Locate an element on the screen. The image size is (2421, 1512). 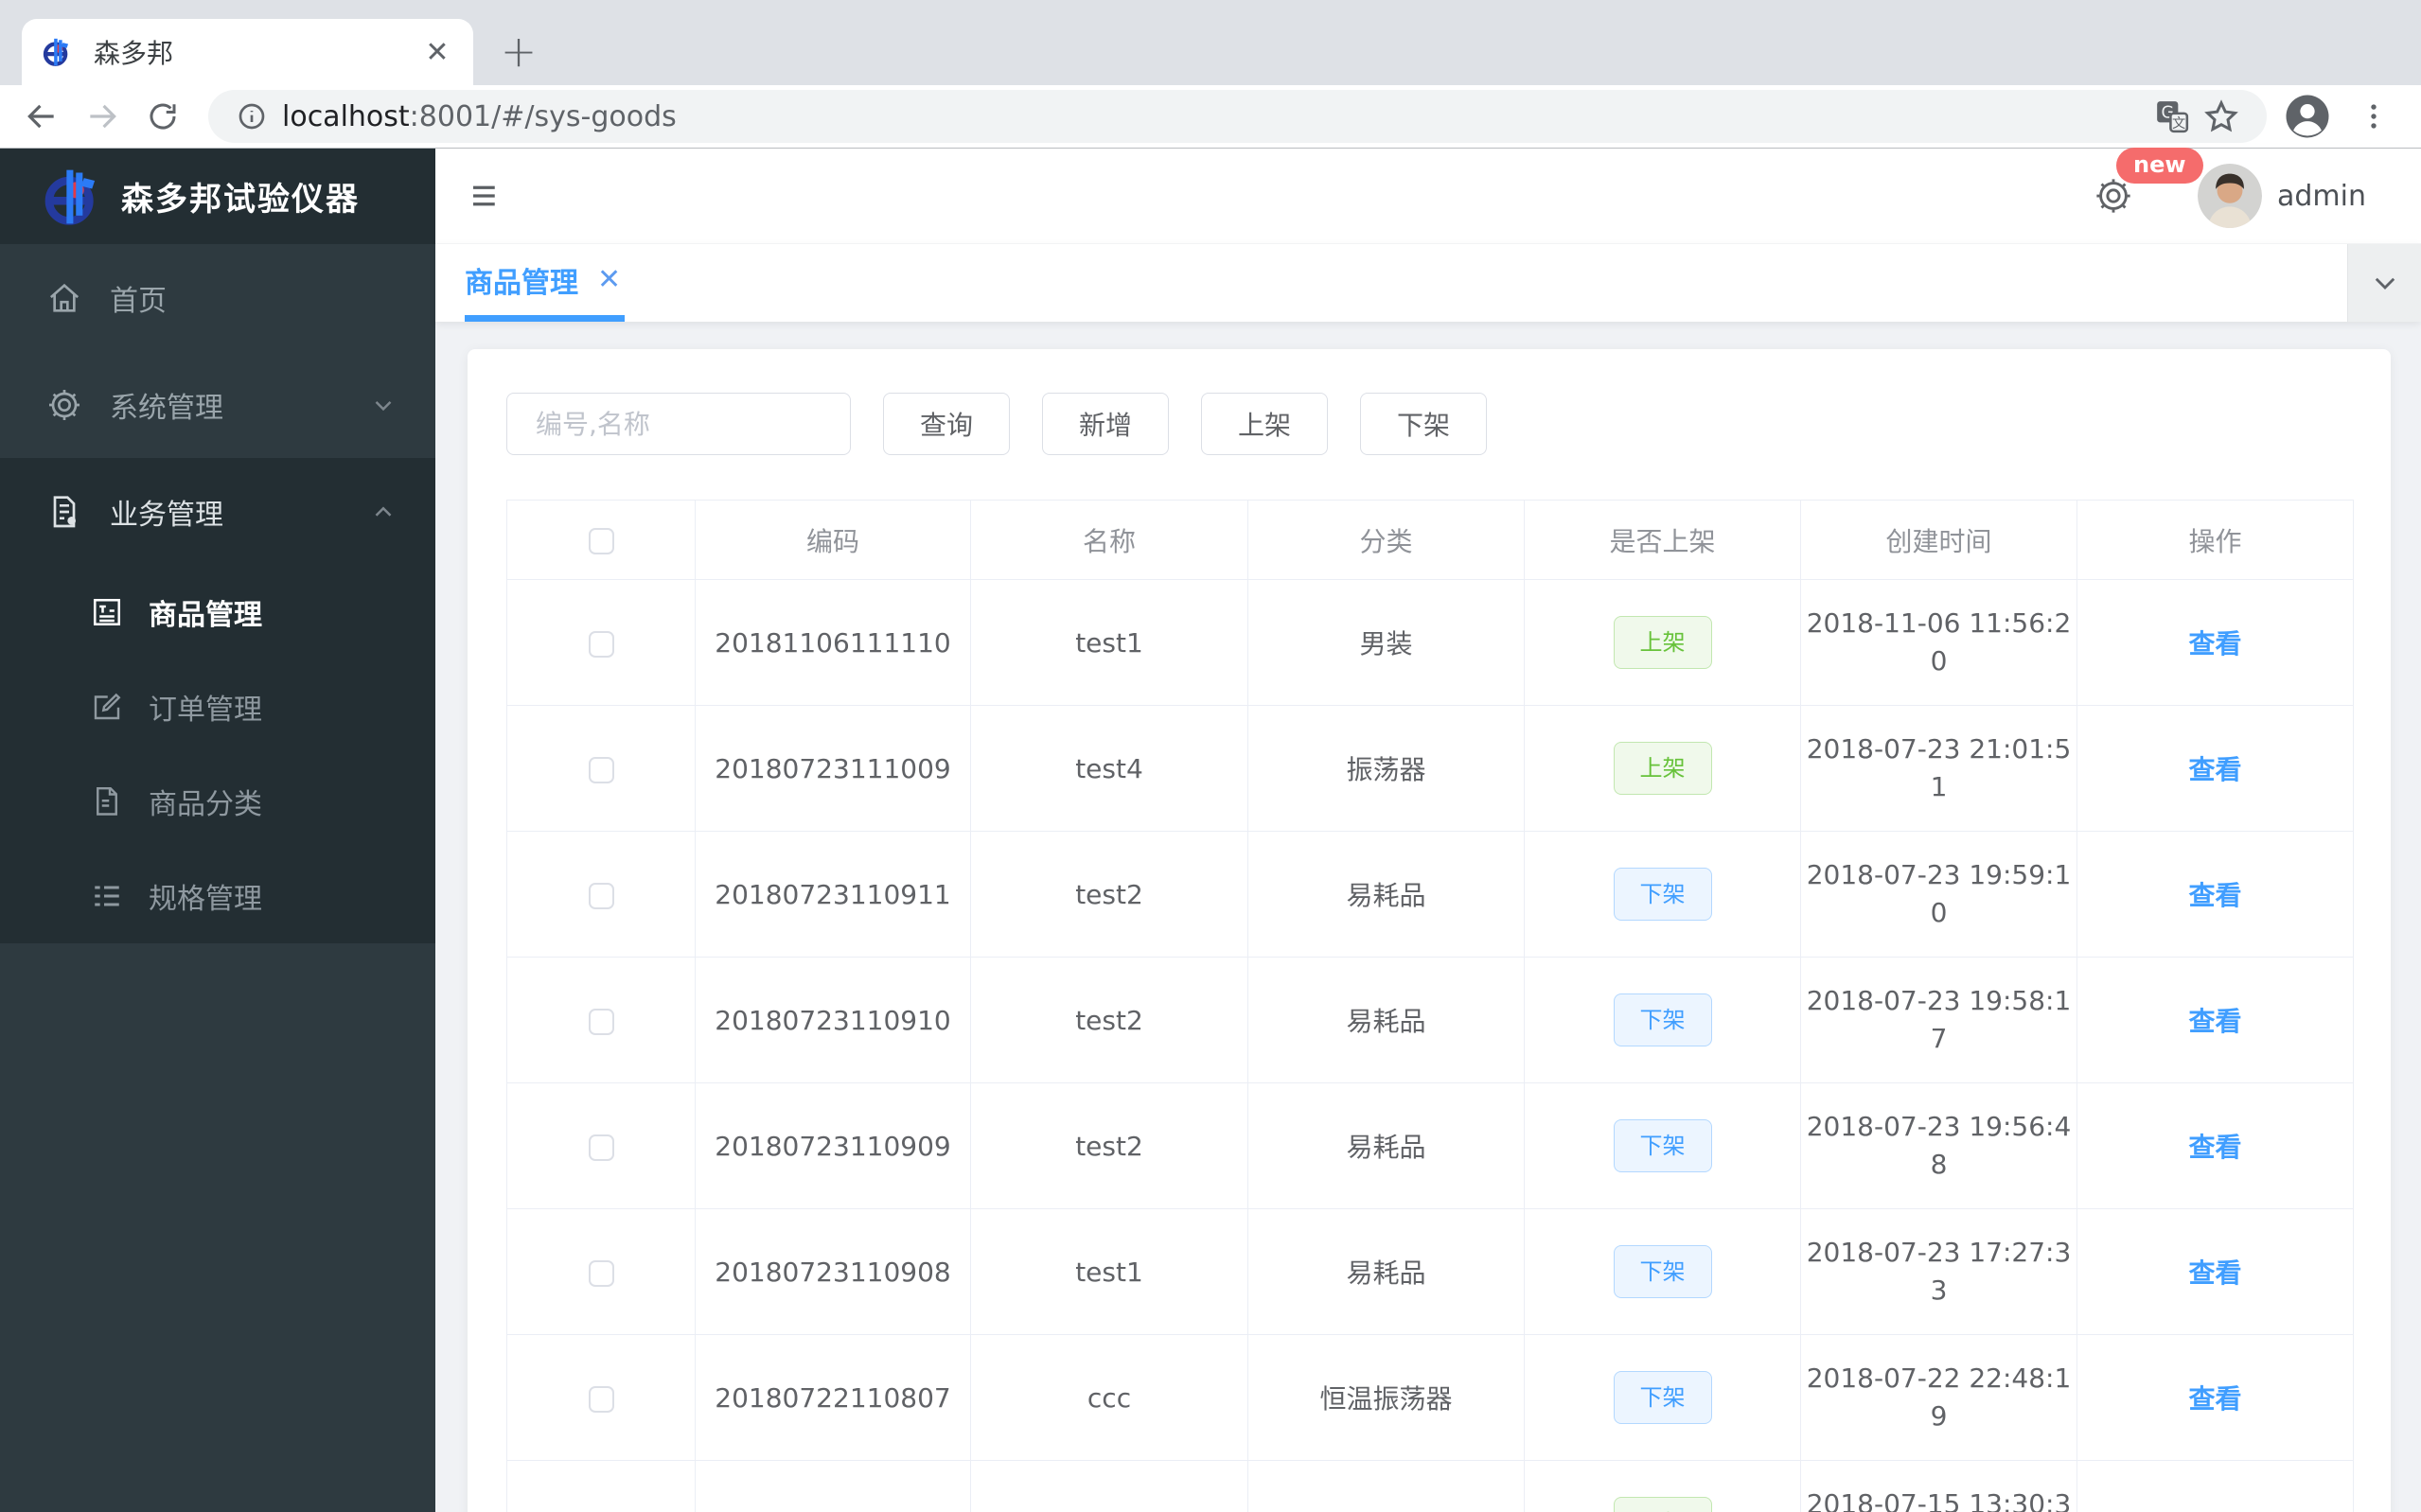
add-button: 新增 is located at coordinates (1105, 424).